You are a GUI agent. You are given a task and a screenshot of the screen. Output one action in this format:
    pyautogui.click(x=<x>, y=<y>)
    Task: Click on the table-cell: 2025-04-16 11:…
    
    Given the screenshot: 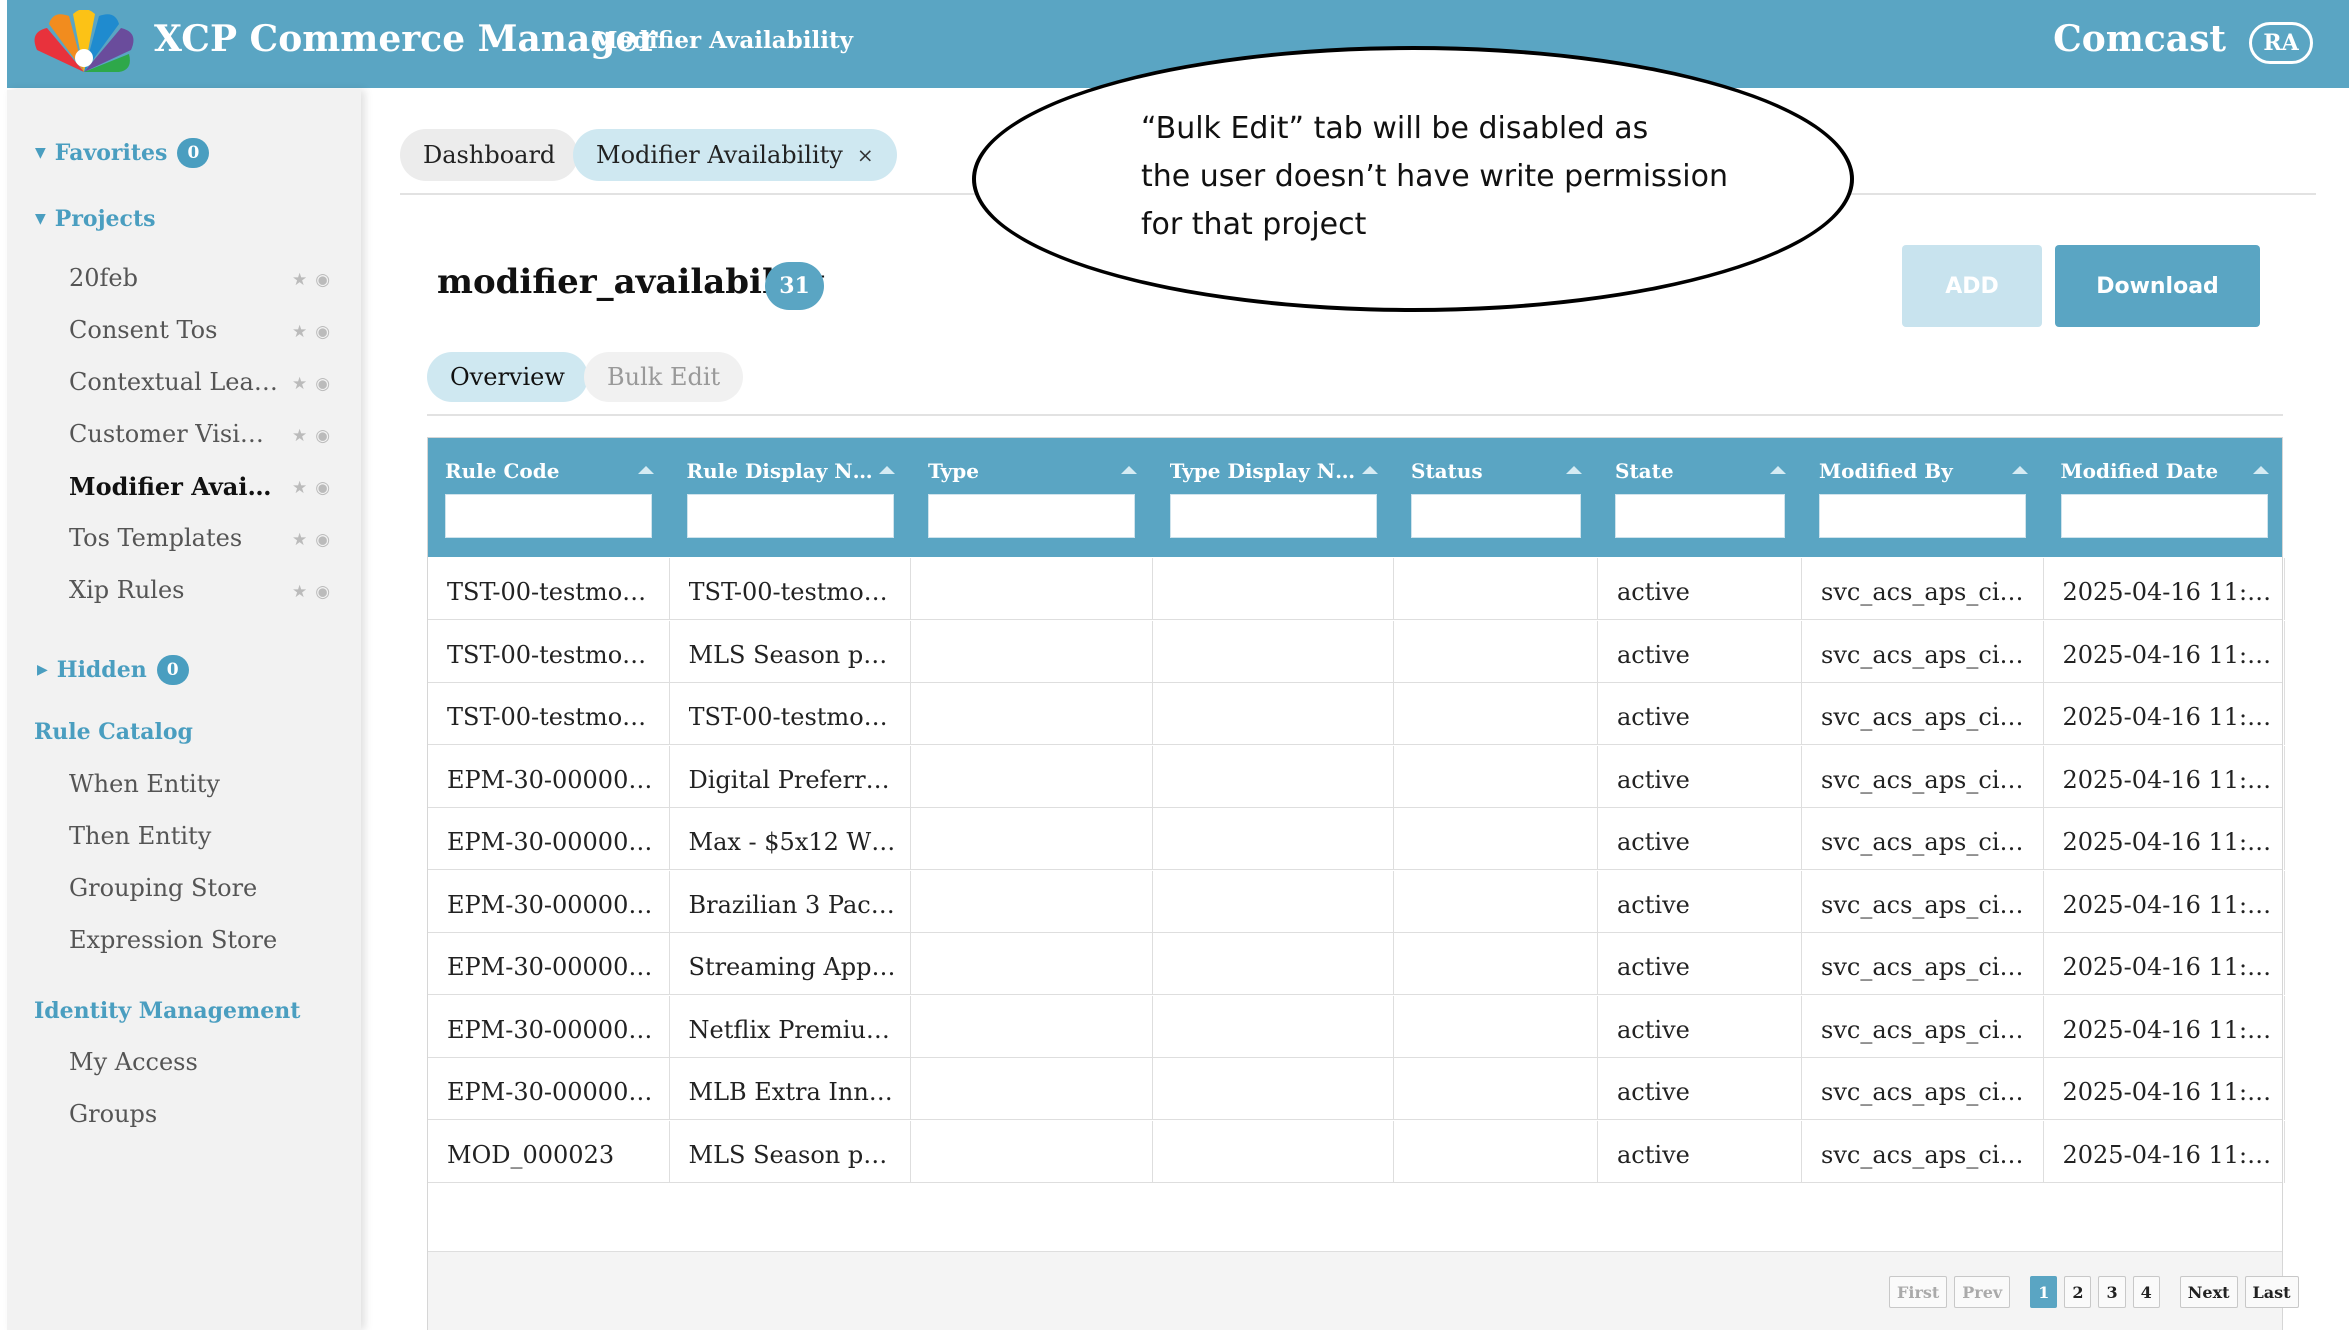 What is the action you would take?
    pyautogui.click(x=2164, y=901)
    